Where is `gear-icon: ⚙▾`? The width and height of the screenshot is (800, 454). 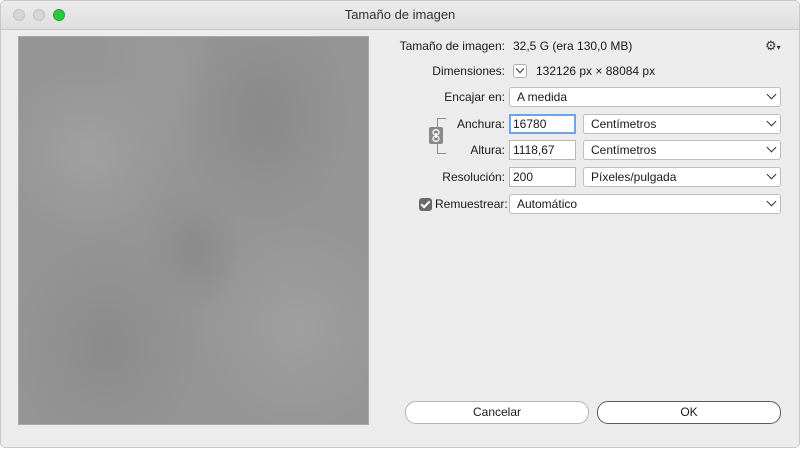 gear-icon: ⚙▾ is located at coordinates (773, 47).